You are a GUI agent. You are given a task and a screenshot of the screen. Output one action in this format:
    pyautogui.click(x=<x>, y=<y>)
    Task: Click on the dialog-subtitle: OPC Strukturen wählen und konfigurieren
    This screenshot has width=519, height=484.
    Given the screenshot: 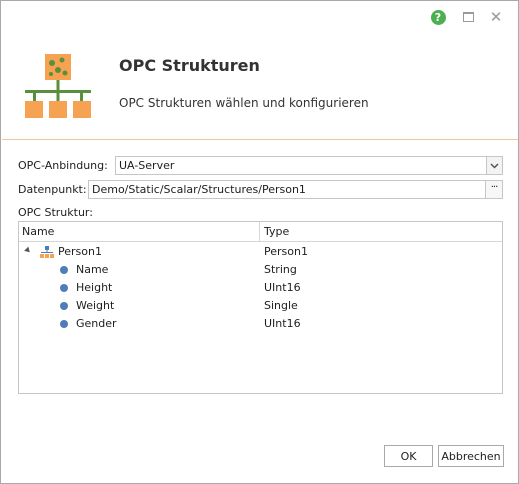 What is the action you would take?
    pyautogui.click(x=244, y=103)
    